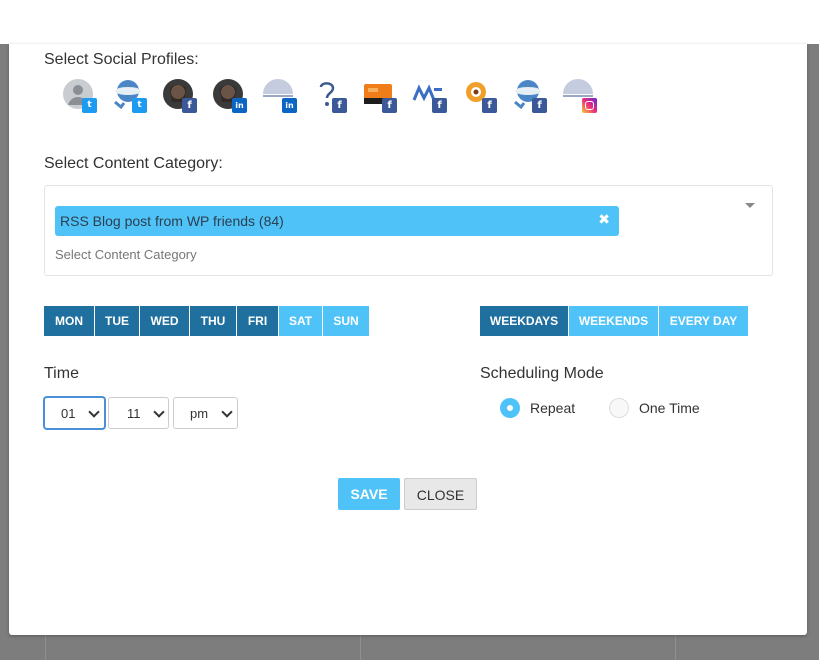 The image size is (819, 660). What do you see at coordinates (213, 321) in the screenshot?
I see `day-button-thu: THU` at bounding box center [213, 321].